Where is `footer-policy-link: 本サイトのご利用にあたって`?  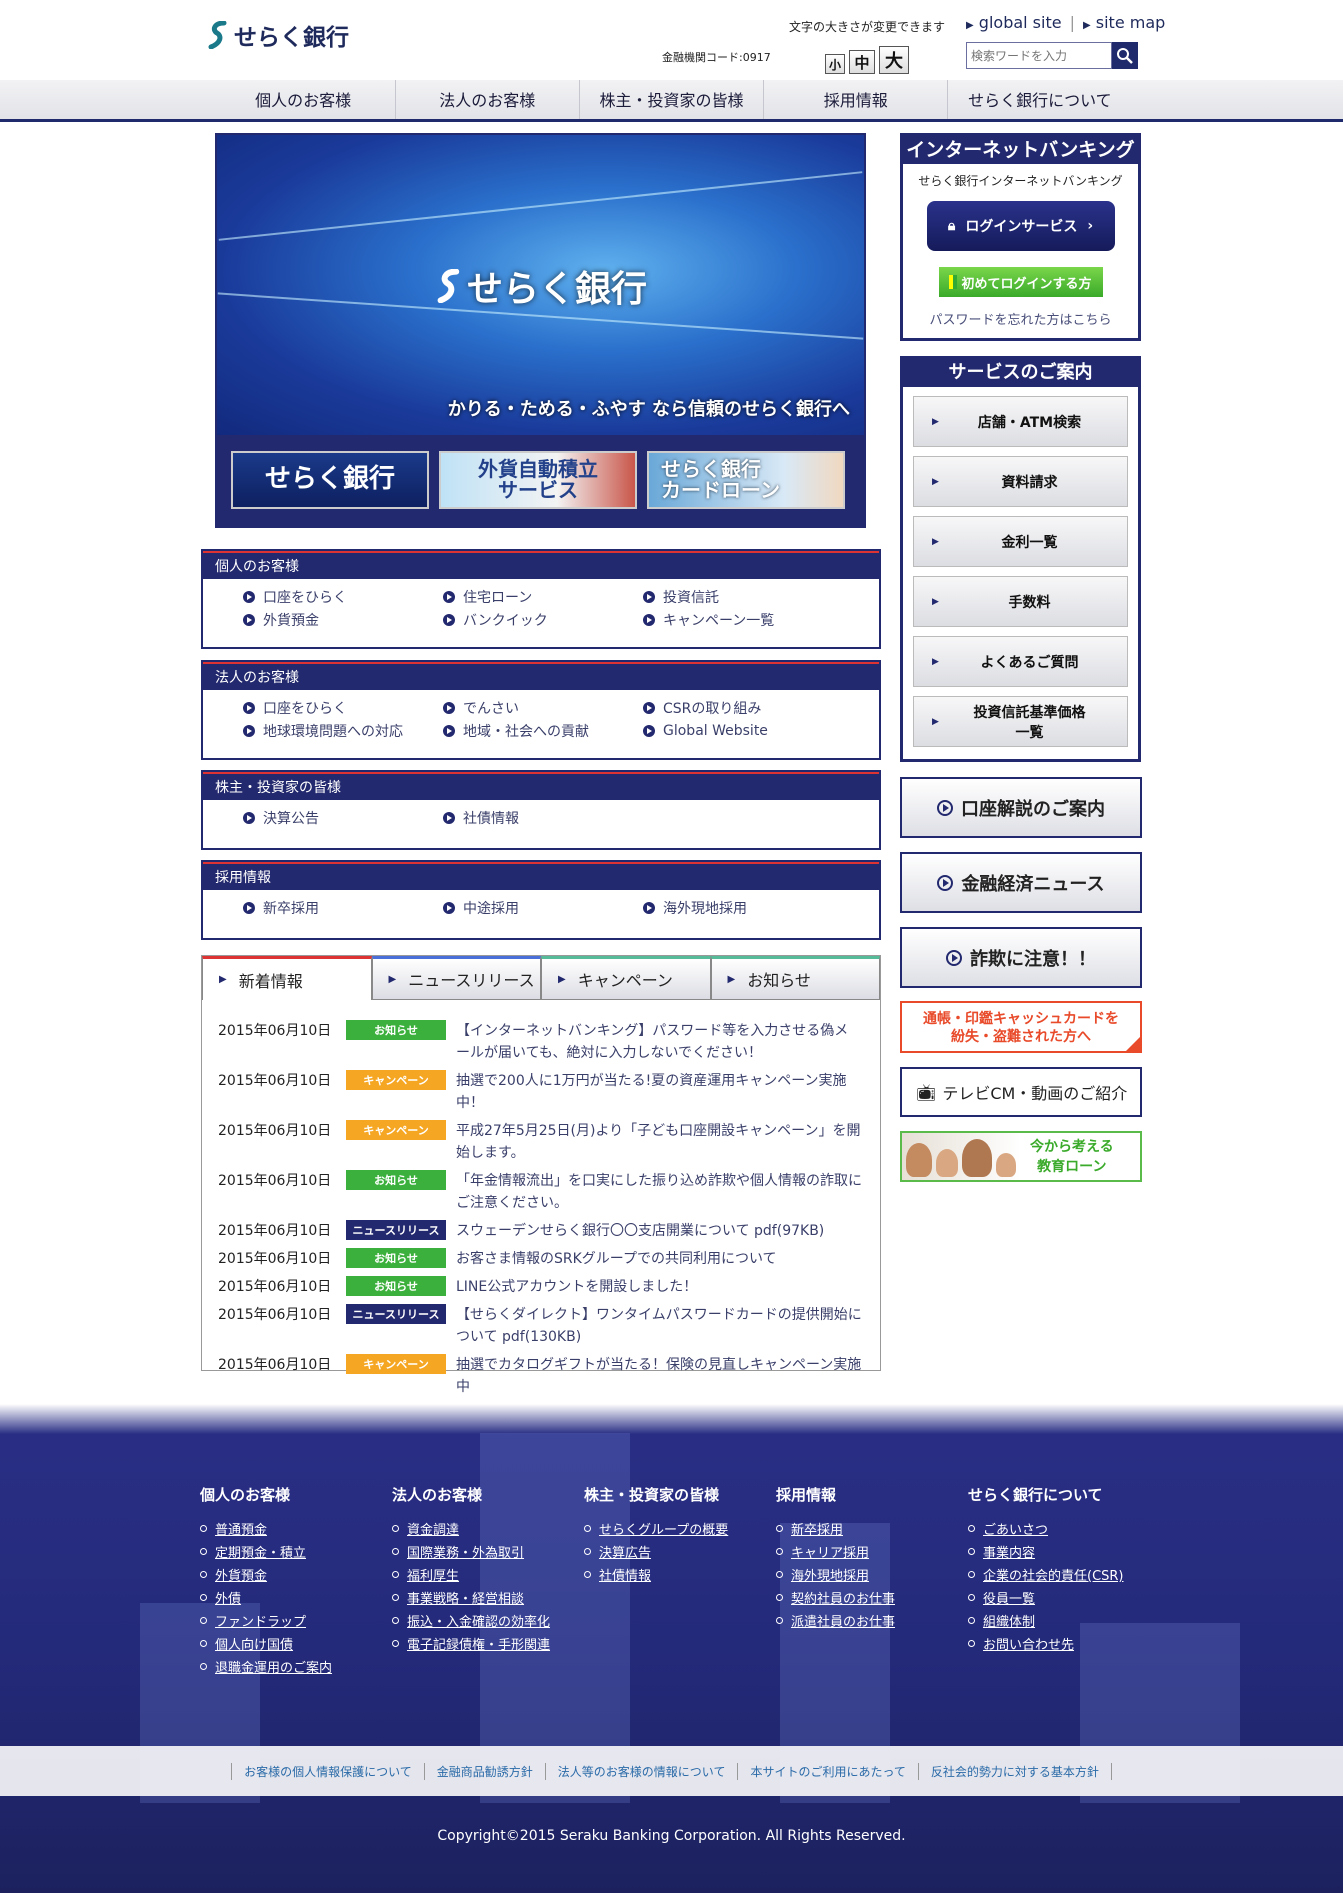 footer-policy-link: 本サイトのご利用にあたって is located at coordinates (828, 1771).